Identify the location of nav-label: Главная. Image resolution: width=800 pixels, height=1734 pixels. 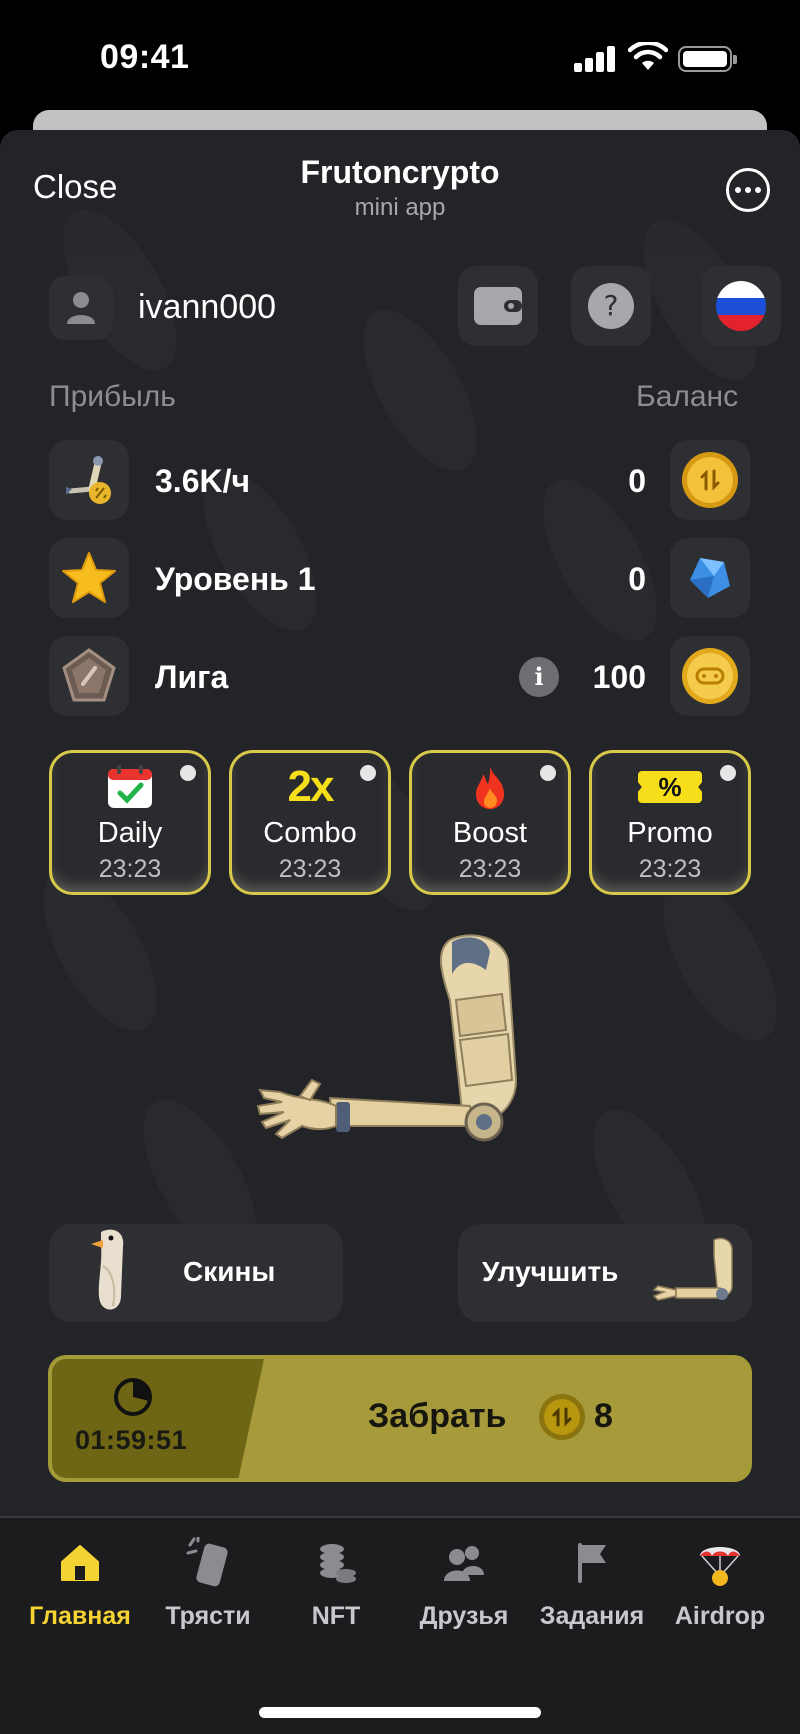
(80, 1616).